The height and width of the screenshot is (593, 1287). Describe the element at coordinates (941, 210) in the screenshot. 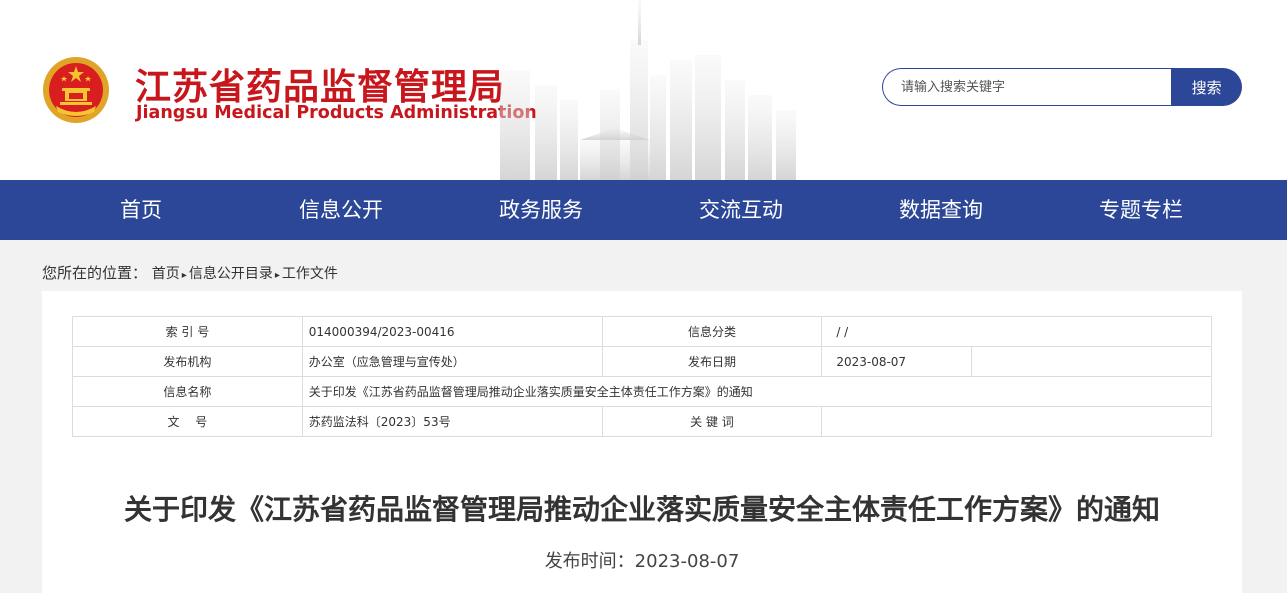

I see `nav-item-data-query: 数据查询` at that location.